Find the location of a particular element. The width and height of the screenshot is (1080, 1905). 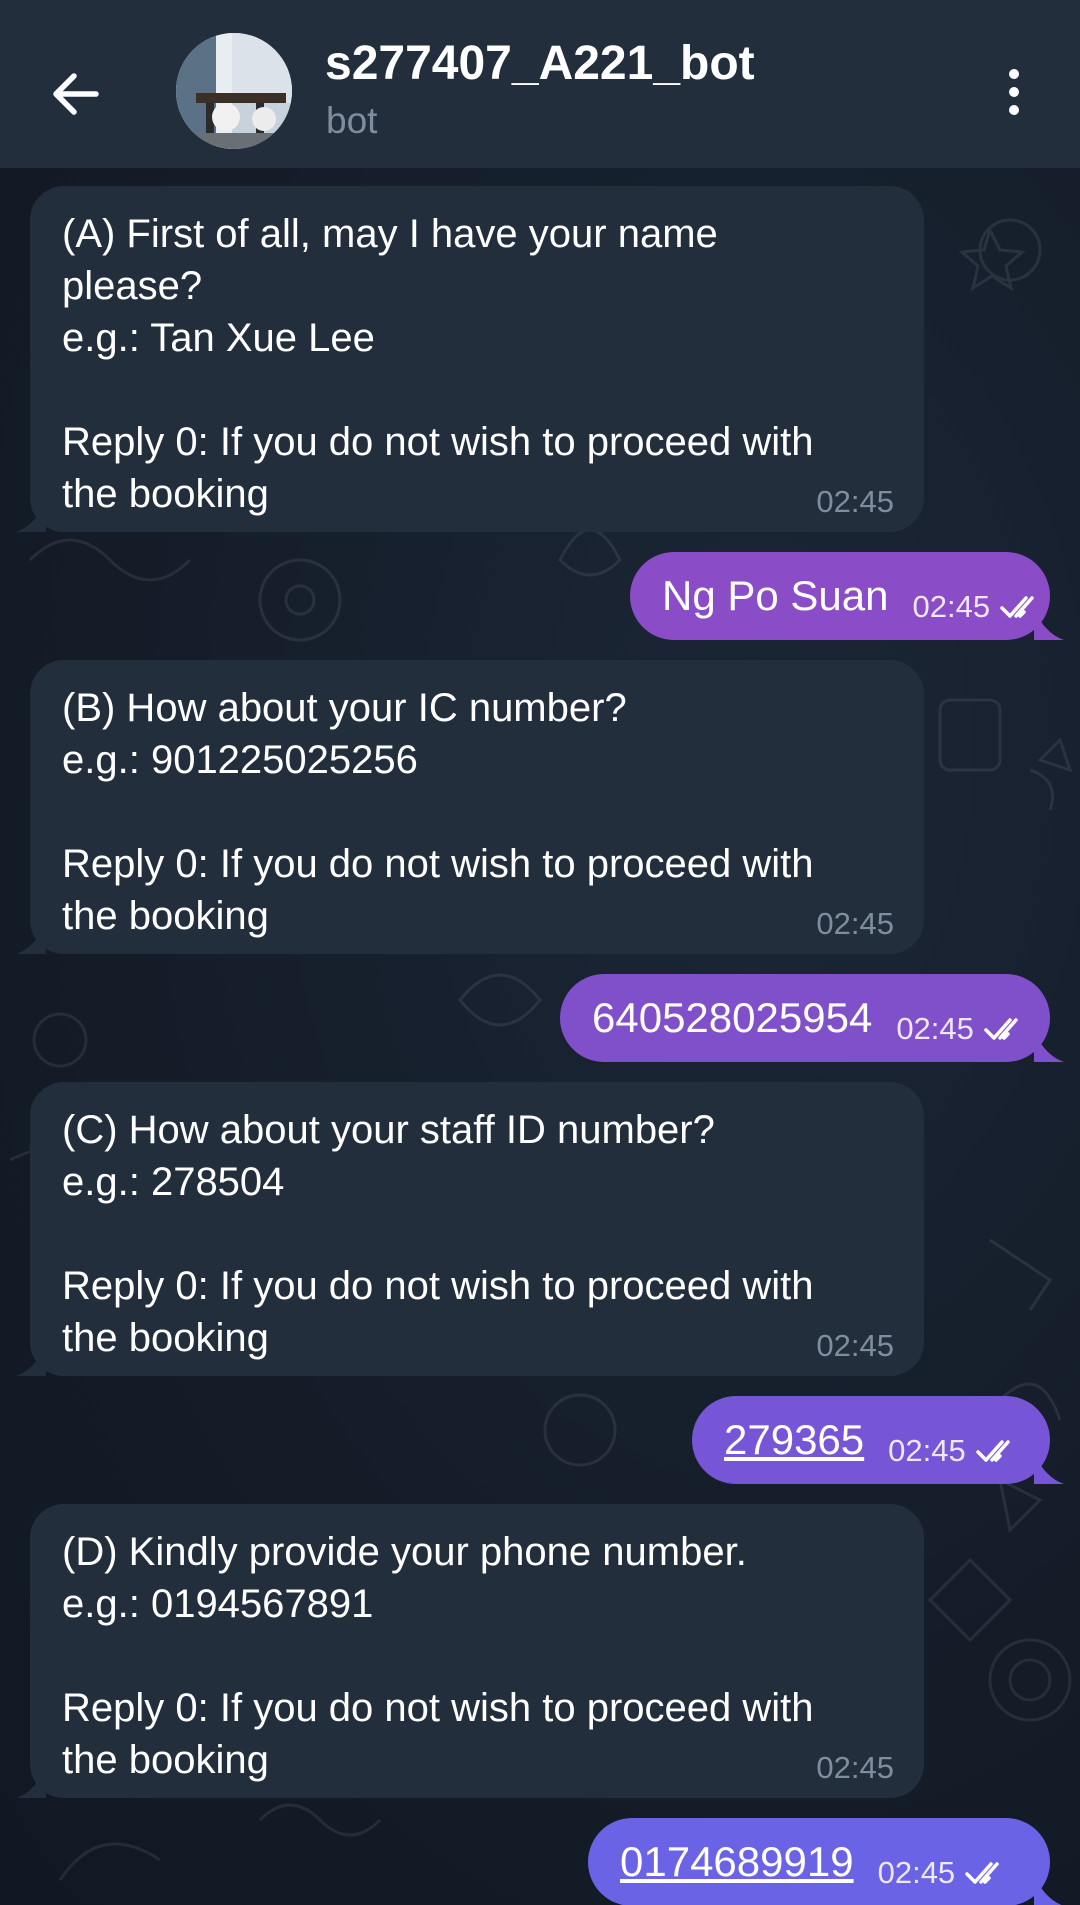

arrow-left-icon is located at coordinates (76, 94).